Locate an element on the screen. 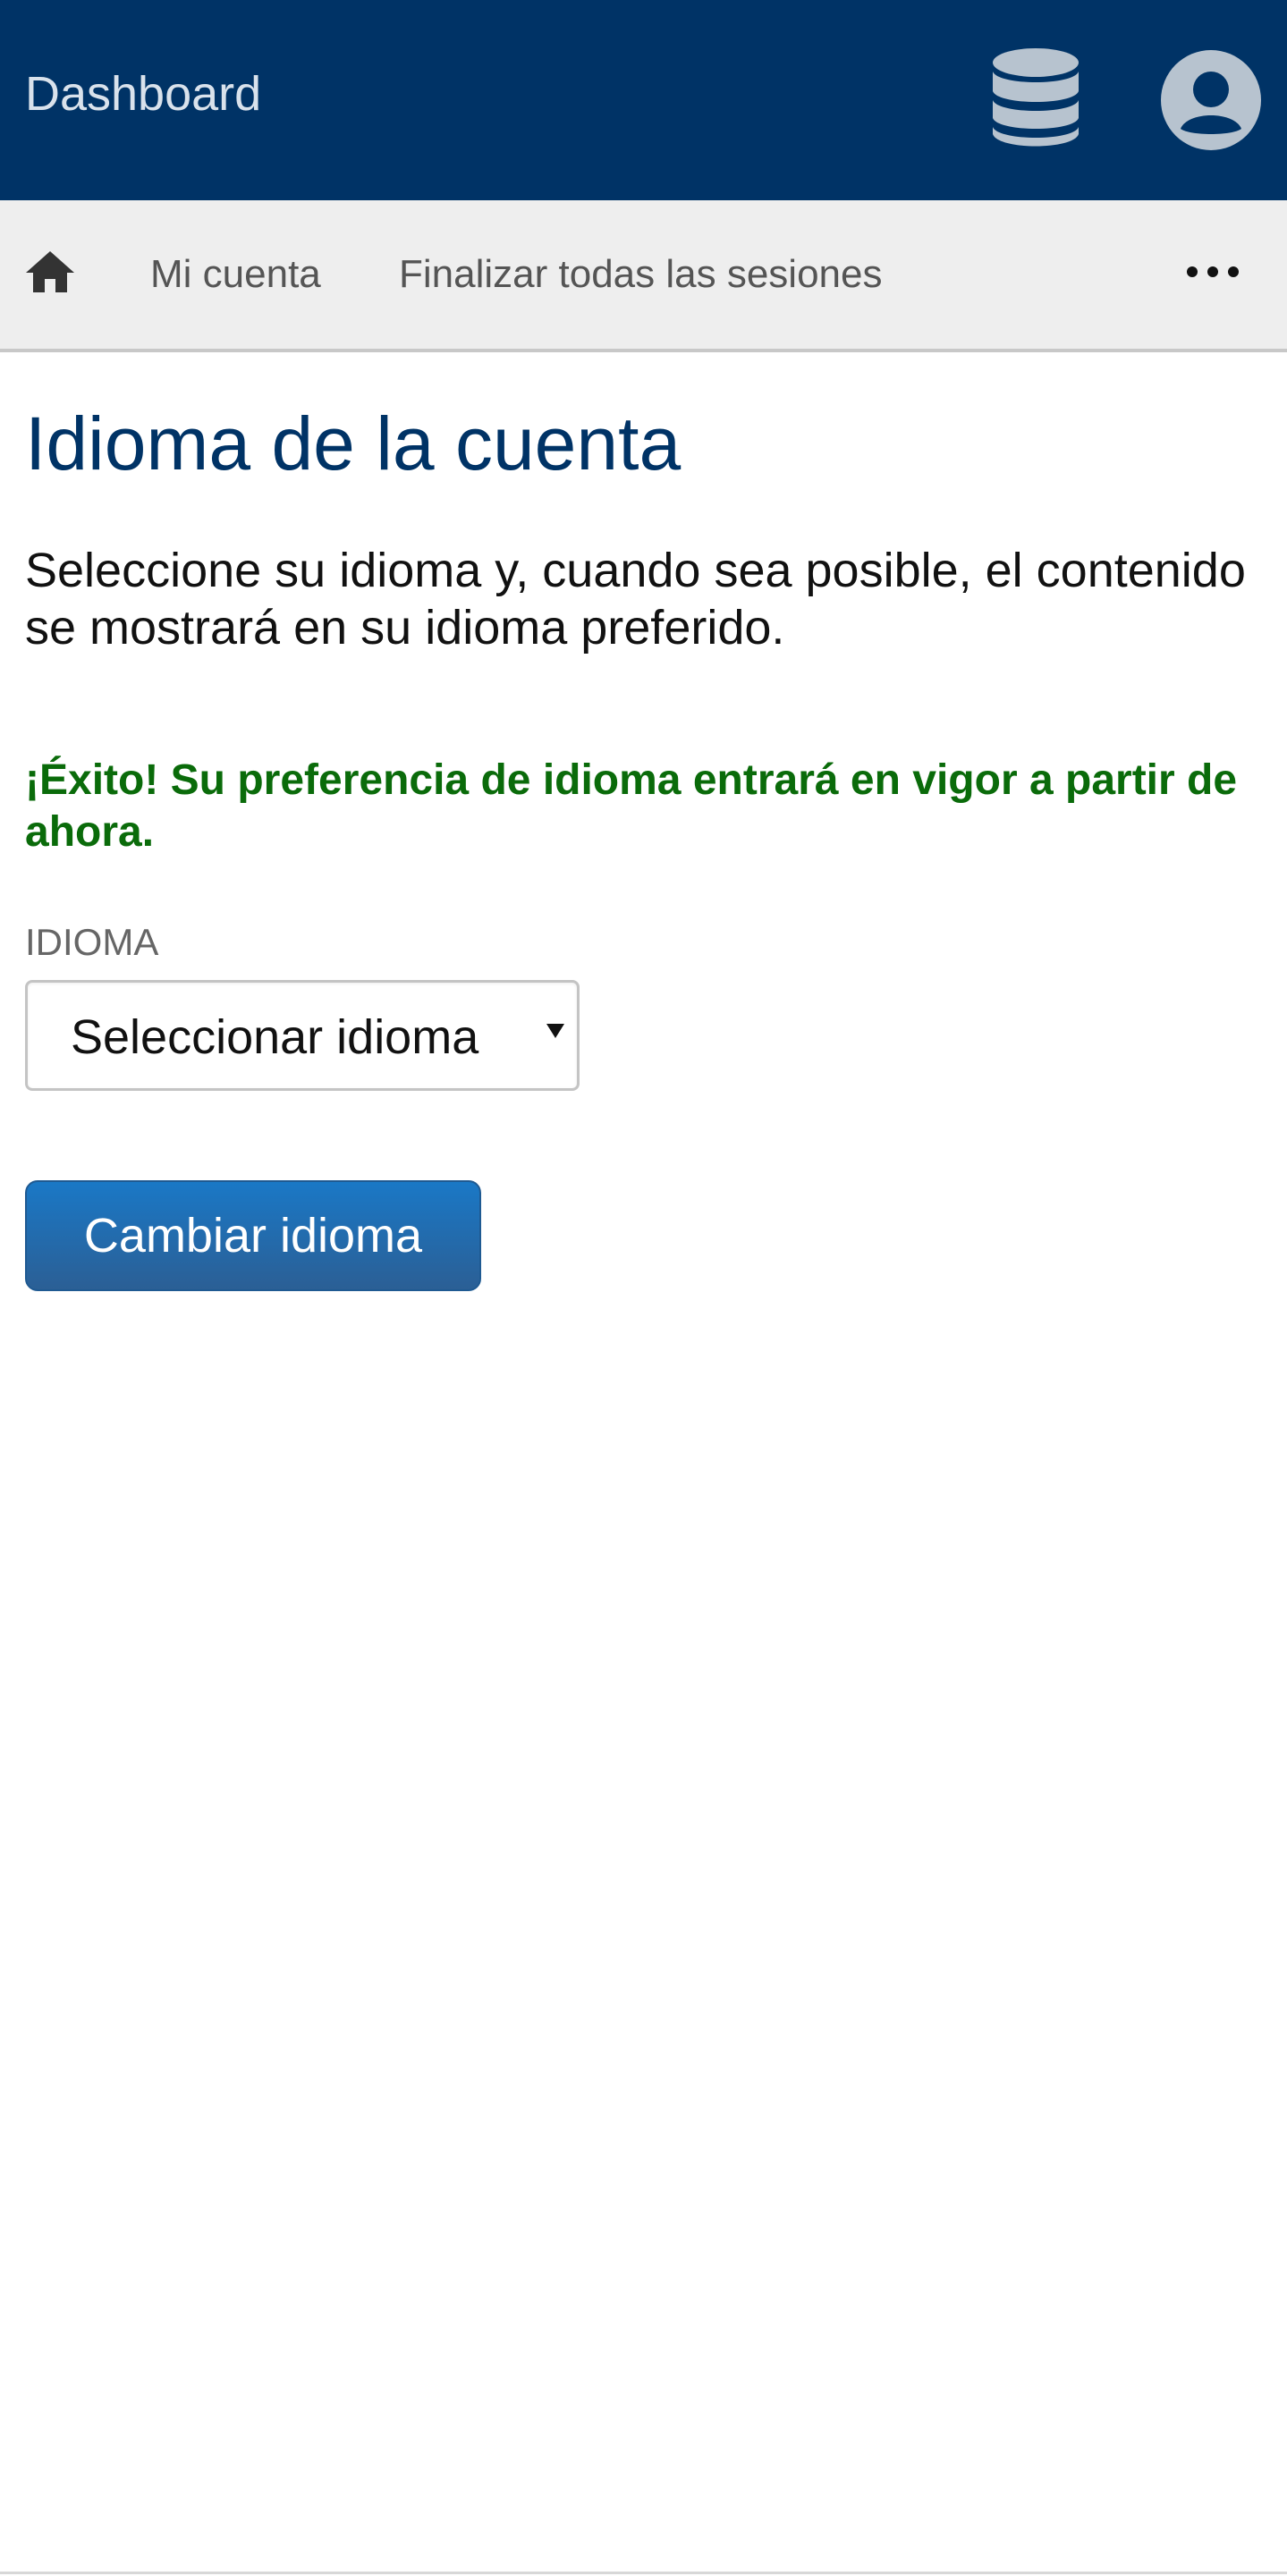 This screenshot has height=2576, width=1287. language-field-label: IDIOMA is located at coordinates (92, 942).